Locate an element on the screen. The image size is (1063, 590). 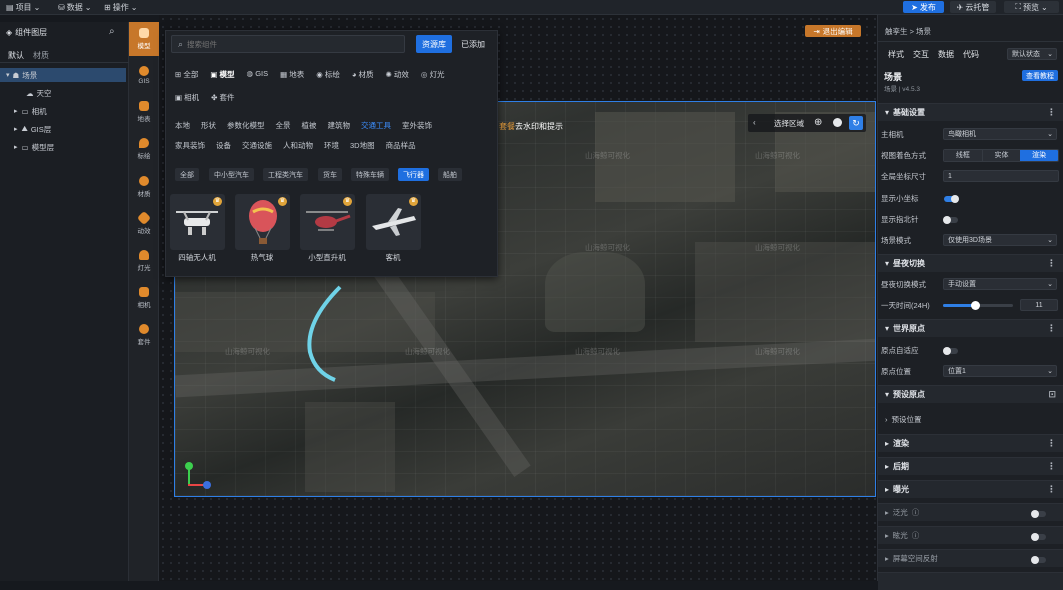
row-preset-pos: › 预设位置 is located at coordinates (970, 419).